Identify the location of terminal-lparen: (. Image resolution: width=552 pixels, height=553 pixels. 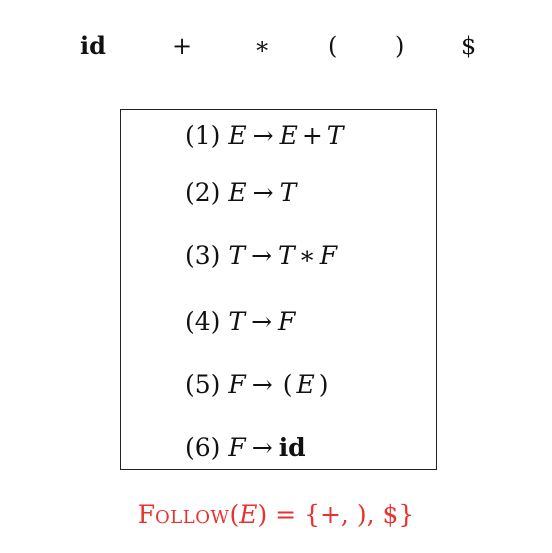
(333, 46).